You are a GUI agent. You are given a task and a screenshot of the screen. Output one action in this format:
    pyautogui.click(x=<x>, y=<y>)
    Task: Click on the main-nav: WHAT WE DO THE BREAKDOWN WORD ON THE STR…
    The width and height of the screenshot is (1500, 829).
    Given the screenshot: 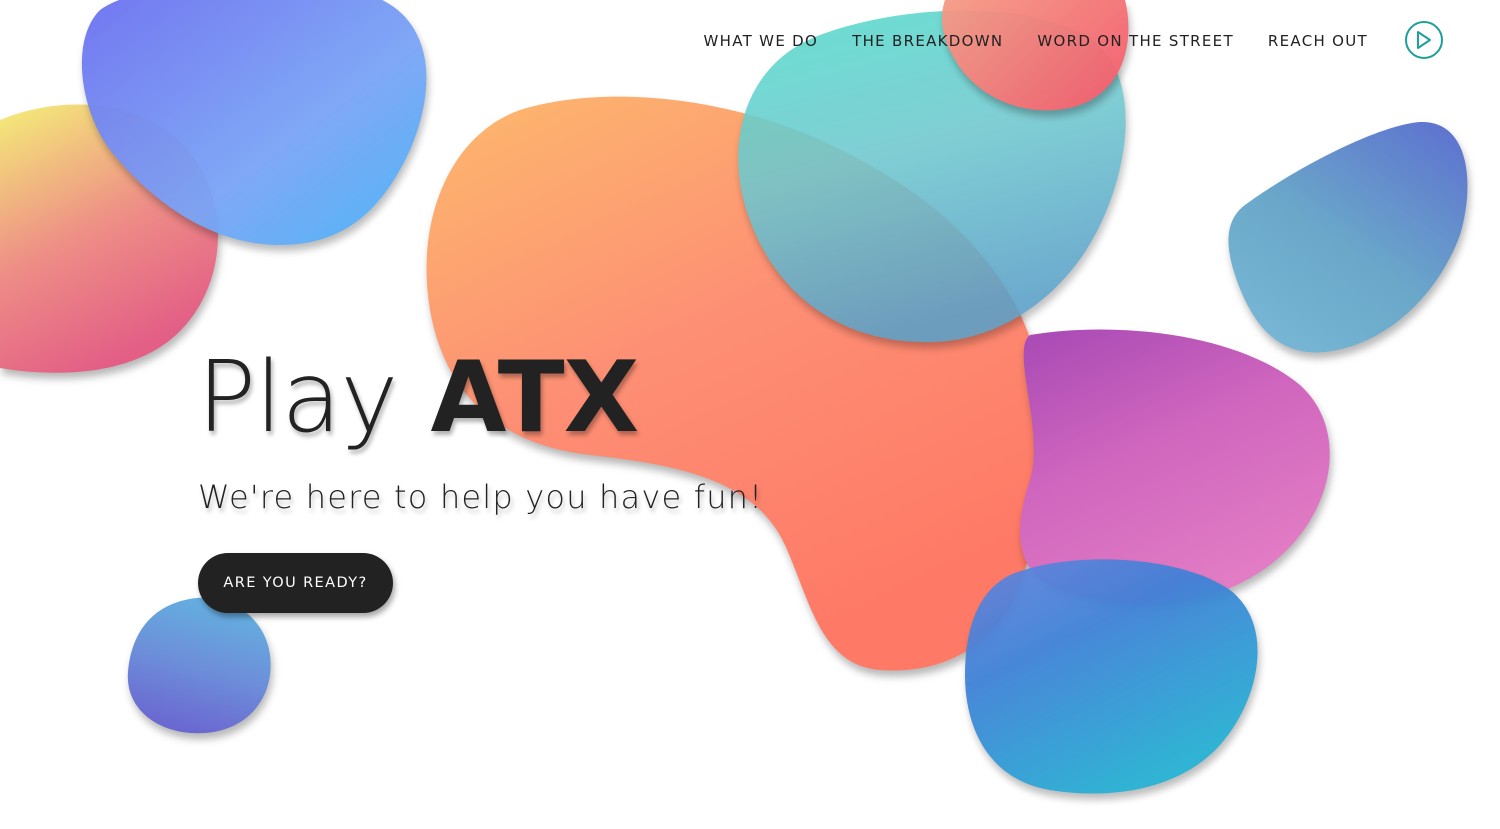 What is the action you would take?
    pyautogui.click(x=1036, y=41)
    